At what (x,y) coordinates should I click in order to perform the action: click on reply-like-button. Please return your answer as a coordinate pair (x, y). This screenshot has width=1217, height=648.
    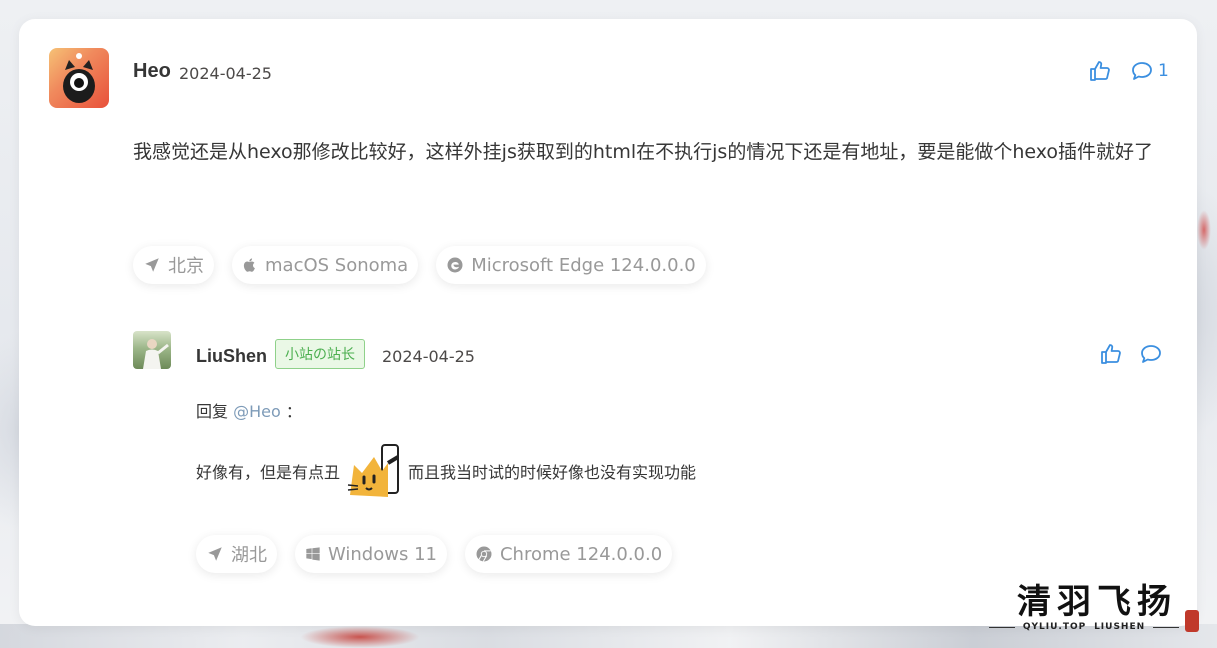
    Looking at the image, I should click on (1111, 354).